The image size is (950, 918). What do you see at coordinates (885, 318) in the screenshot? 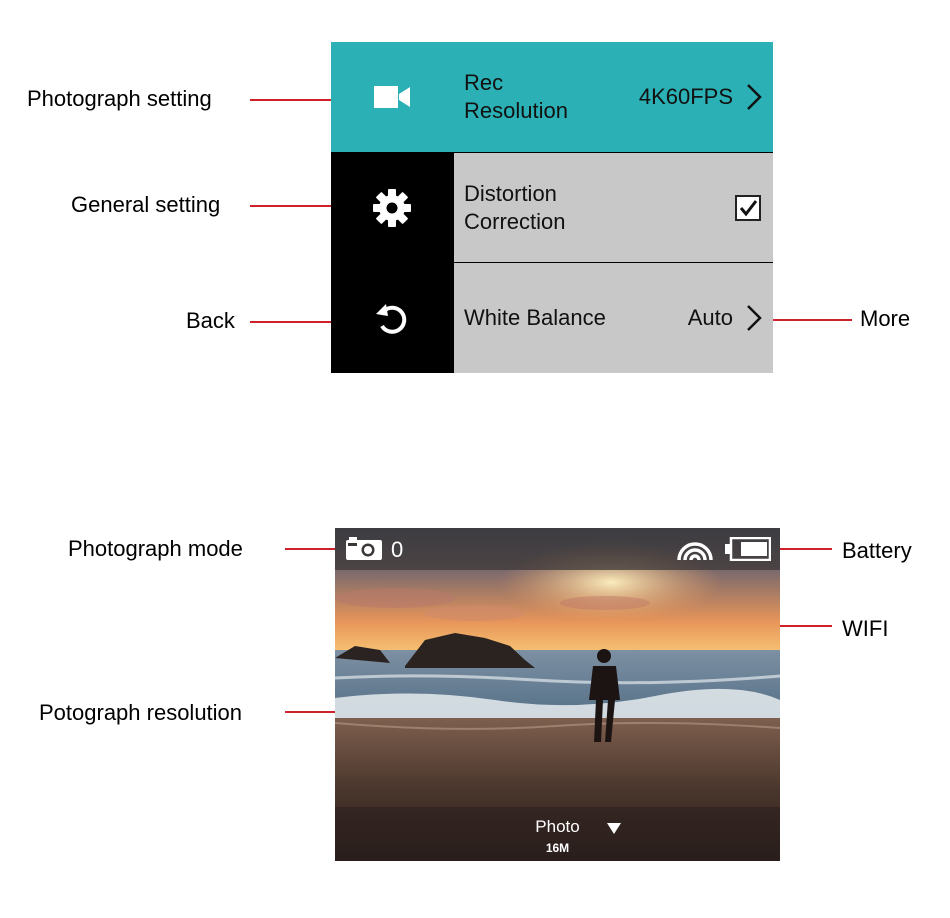
I see `callout-more: More` at bounding box center [885, 318].